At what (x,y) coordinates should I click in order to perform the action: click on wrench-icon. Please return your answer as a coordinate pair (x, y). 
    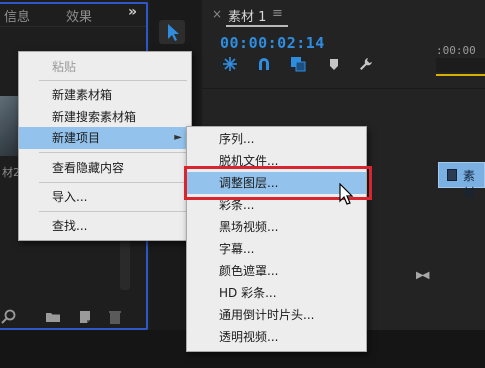
    Looking at the image, I should click on (366, 64).